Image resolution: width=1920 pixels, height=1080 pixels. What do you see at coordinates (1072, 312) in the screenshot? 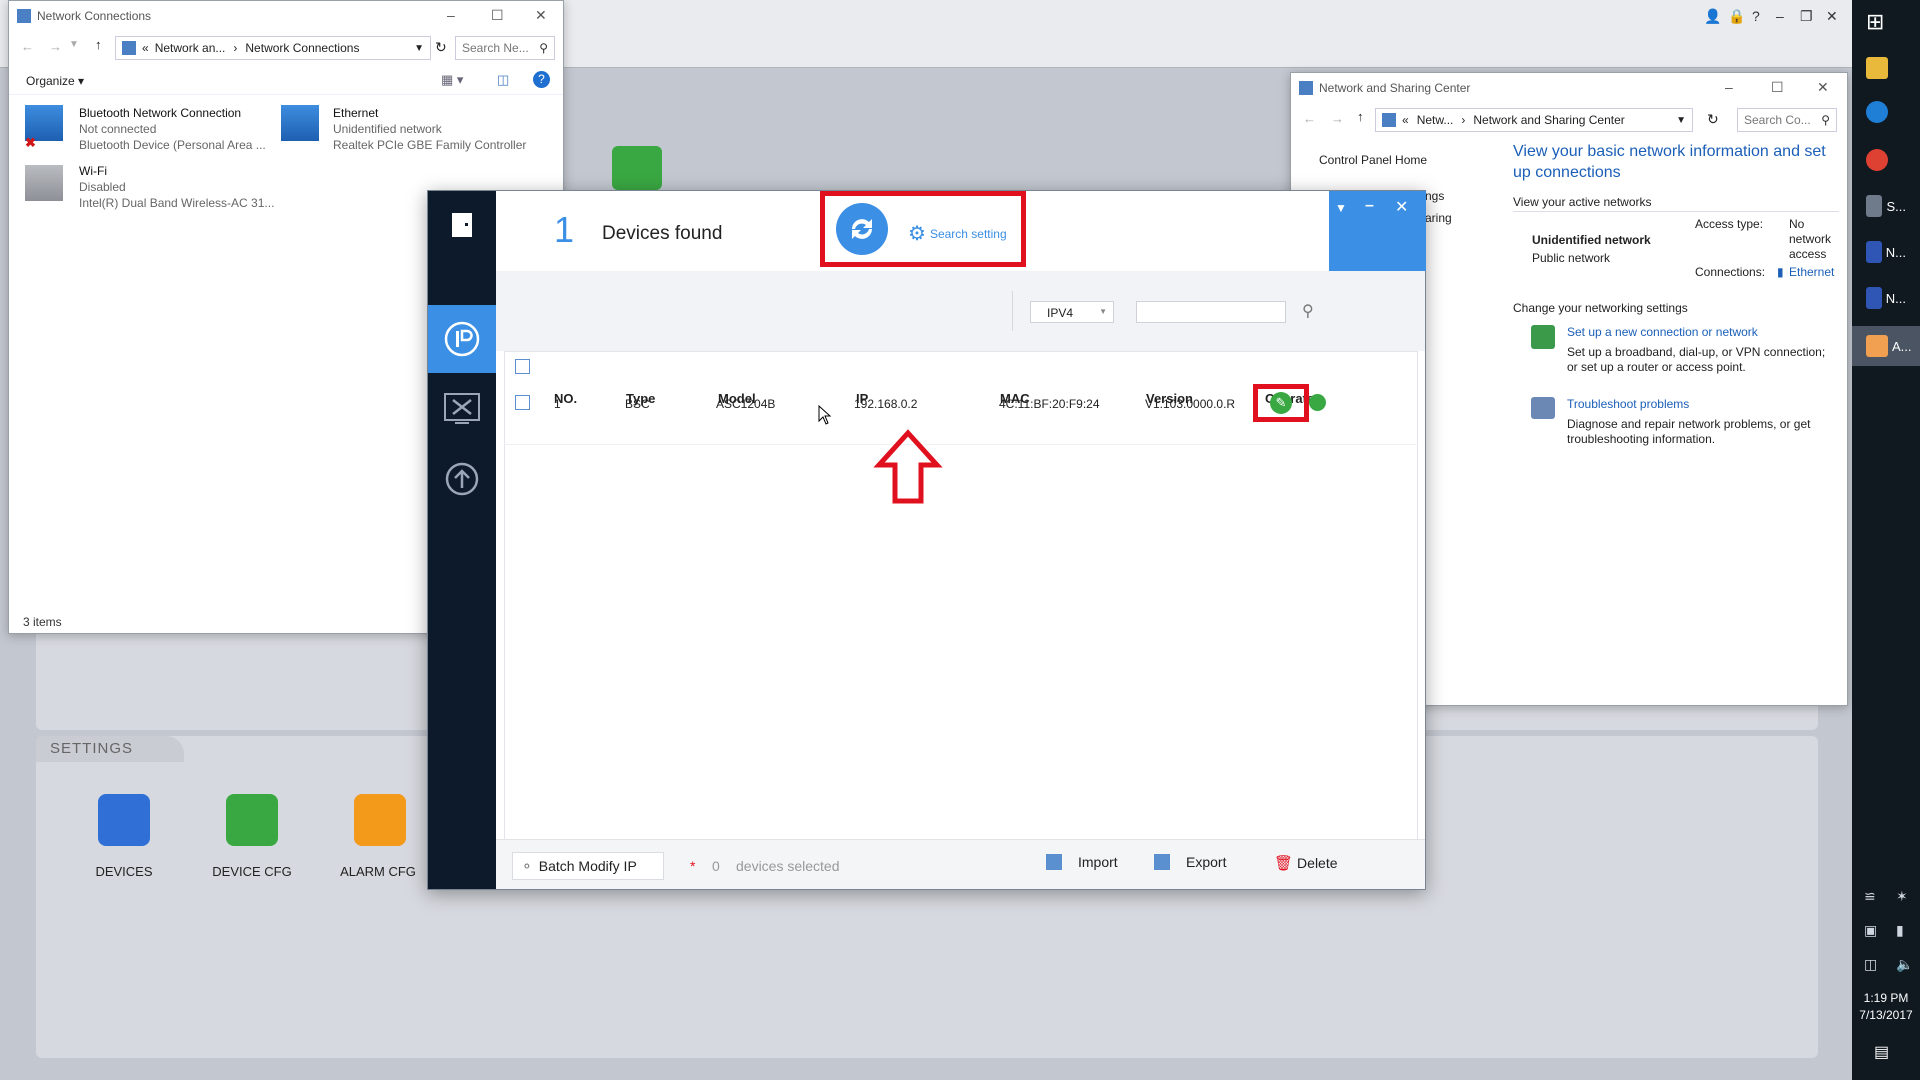
I see `ip-version-select: IPV4 ▼` at bounding box center [1072, 312].